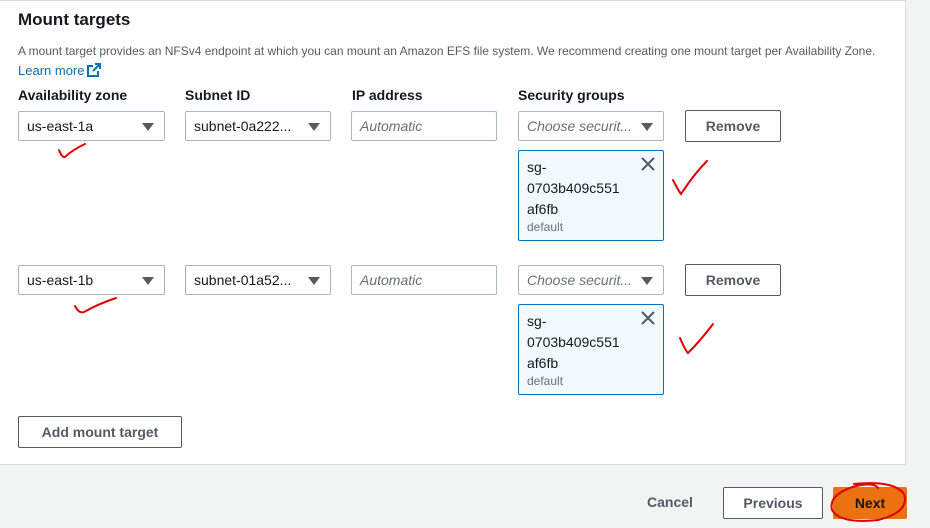 The height and width of the screenshot is (528, 930). What do you see at coordinates (733, 280) in the screenshot?
I see `remove-button-2: Remove` at bounding box center [733, 280].